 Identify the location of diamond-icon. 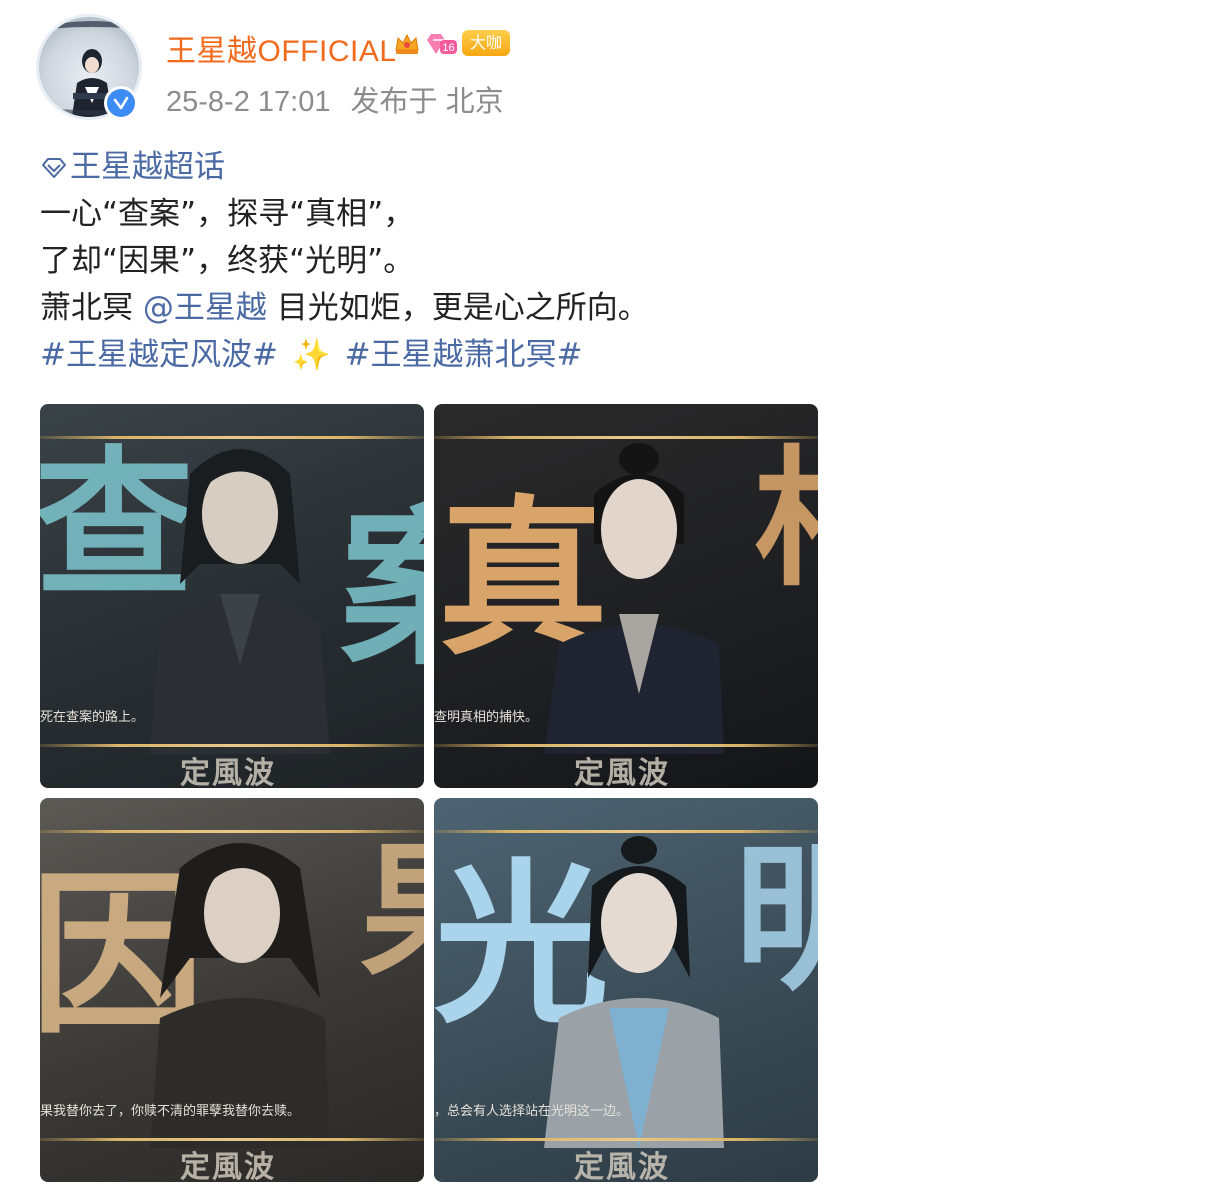
(54, 168).